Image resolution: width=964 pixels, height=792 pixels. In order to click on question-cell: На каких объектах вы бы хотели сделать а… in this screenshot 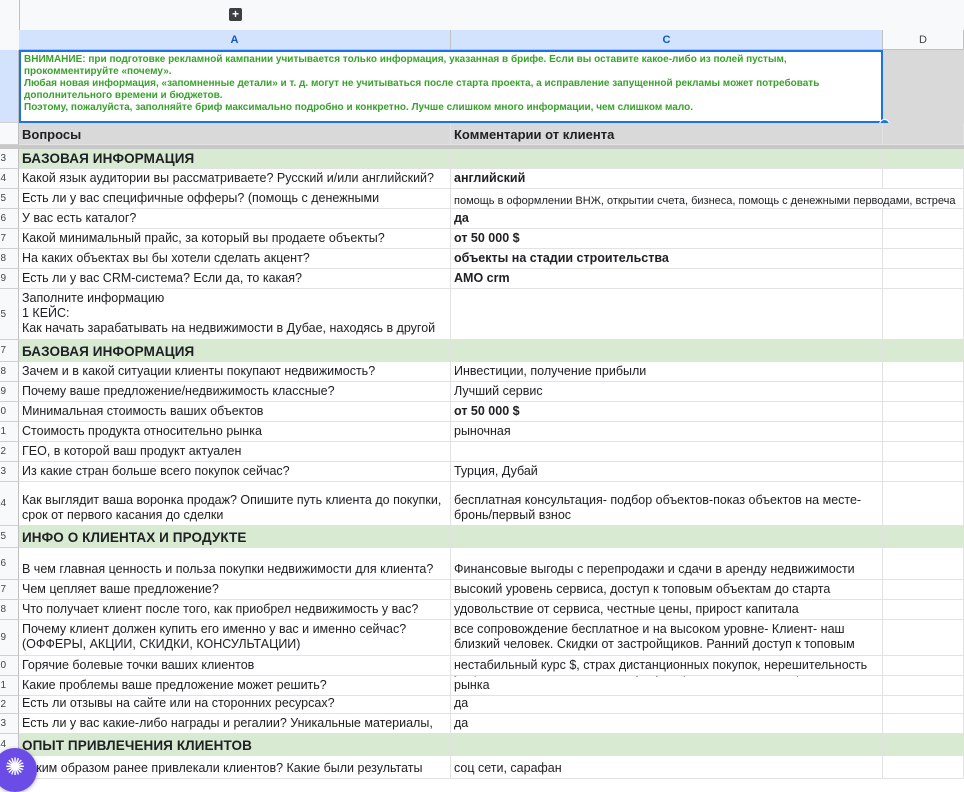, I will do `click(235, 258)`.